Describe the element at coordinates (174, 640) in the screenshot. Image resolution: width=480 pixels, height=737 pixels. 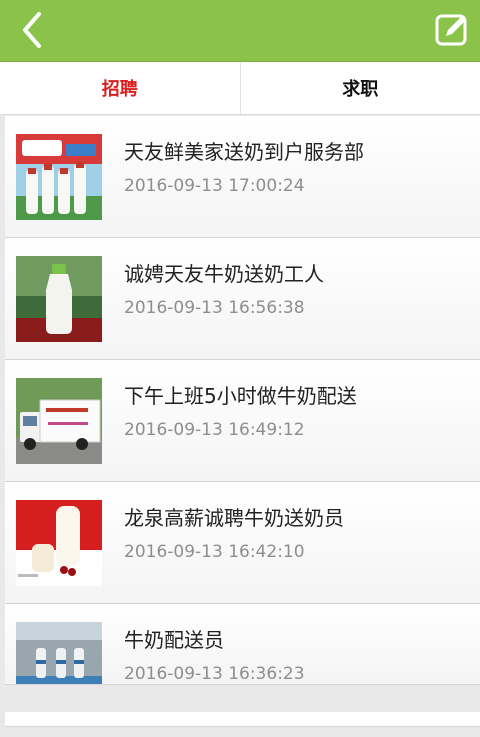
I see `item-title: 牛奶配送员` at that location.